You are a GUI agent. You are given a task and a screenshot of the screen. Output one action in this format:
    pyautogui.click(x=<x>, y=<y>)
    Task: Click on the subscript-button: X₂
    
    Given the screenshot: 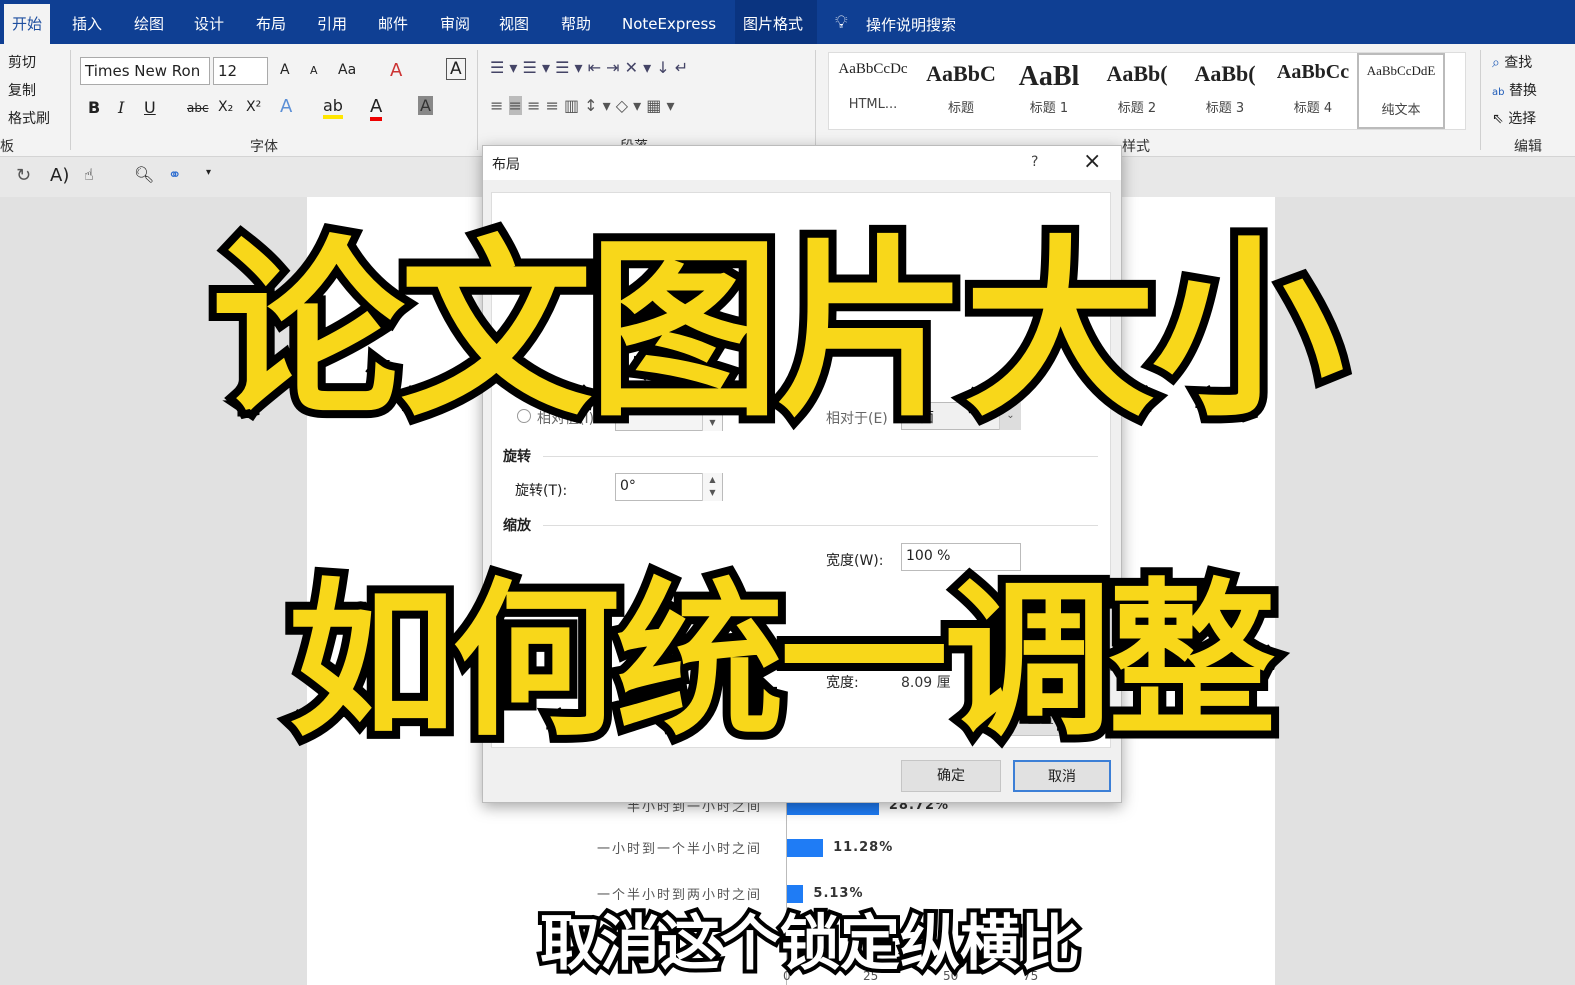 What is the action you would take?
    pyautogui.click(x=225, y=107)
    